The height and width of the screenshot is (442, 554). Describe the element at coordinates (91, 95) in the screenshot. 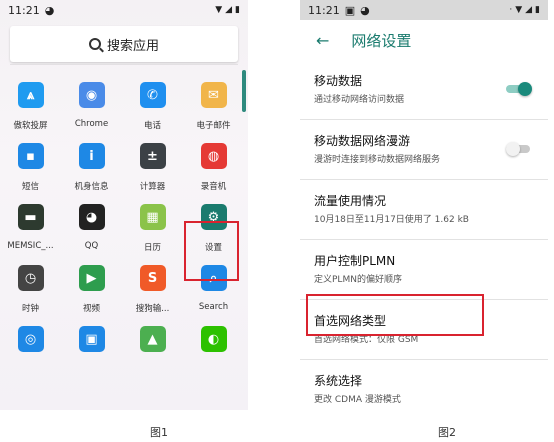

I see `app-chrome-icon: ◉` at that location.